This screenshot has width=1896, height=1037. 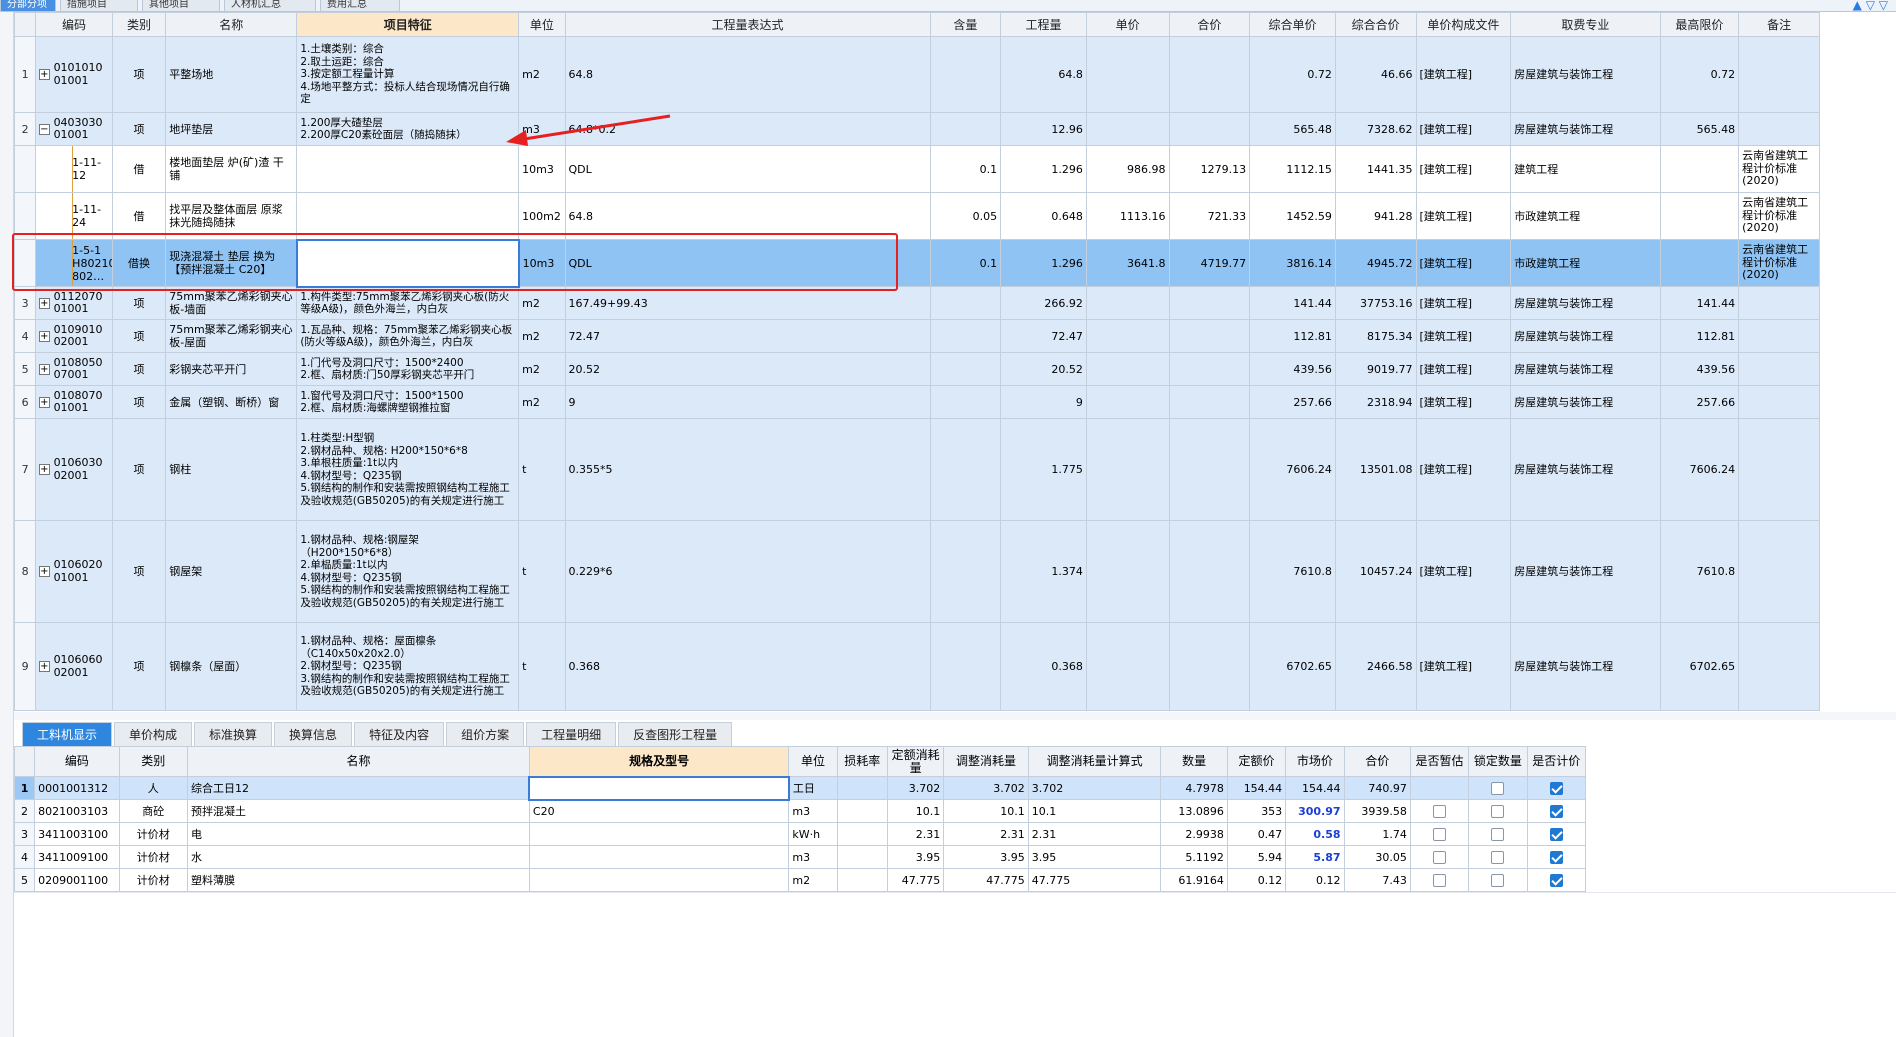 What do you see at coordinates (1315, 834) in the screenshot?
I see `mprice-cell: 0.58` at bounding box center [1315, 834].